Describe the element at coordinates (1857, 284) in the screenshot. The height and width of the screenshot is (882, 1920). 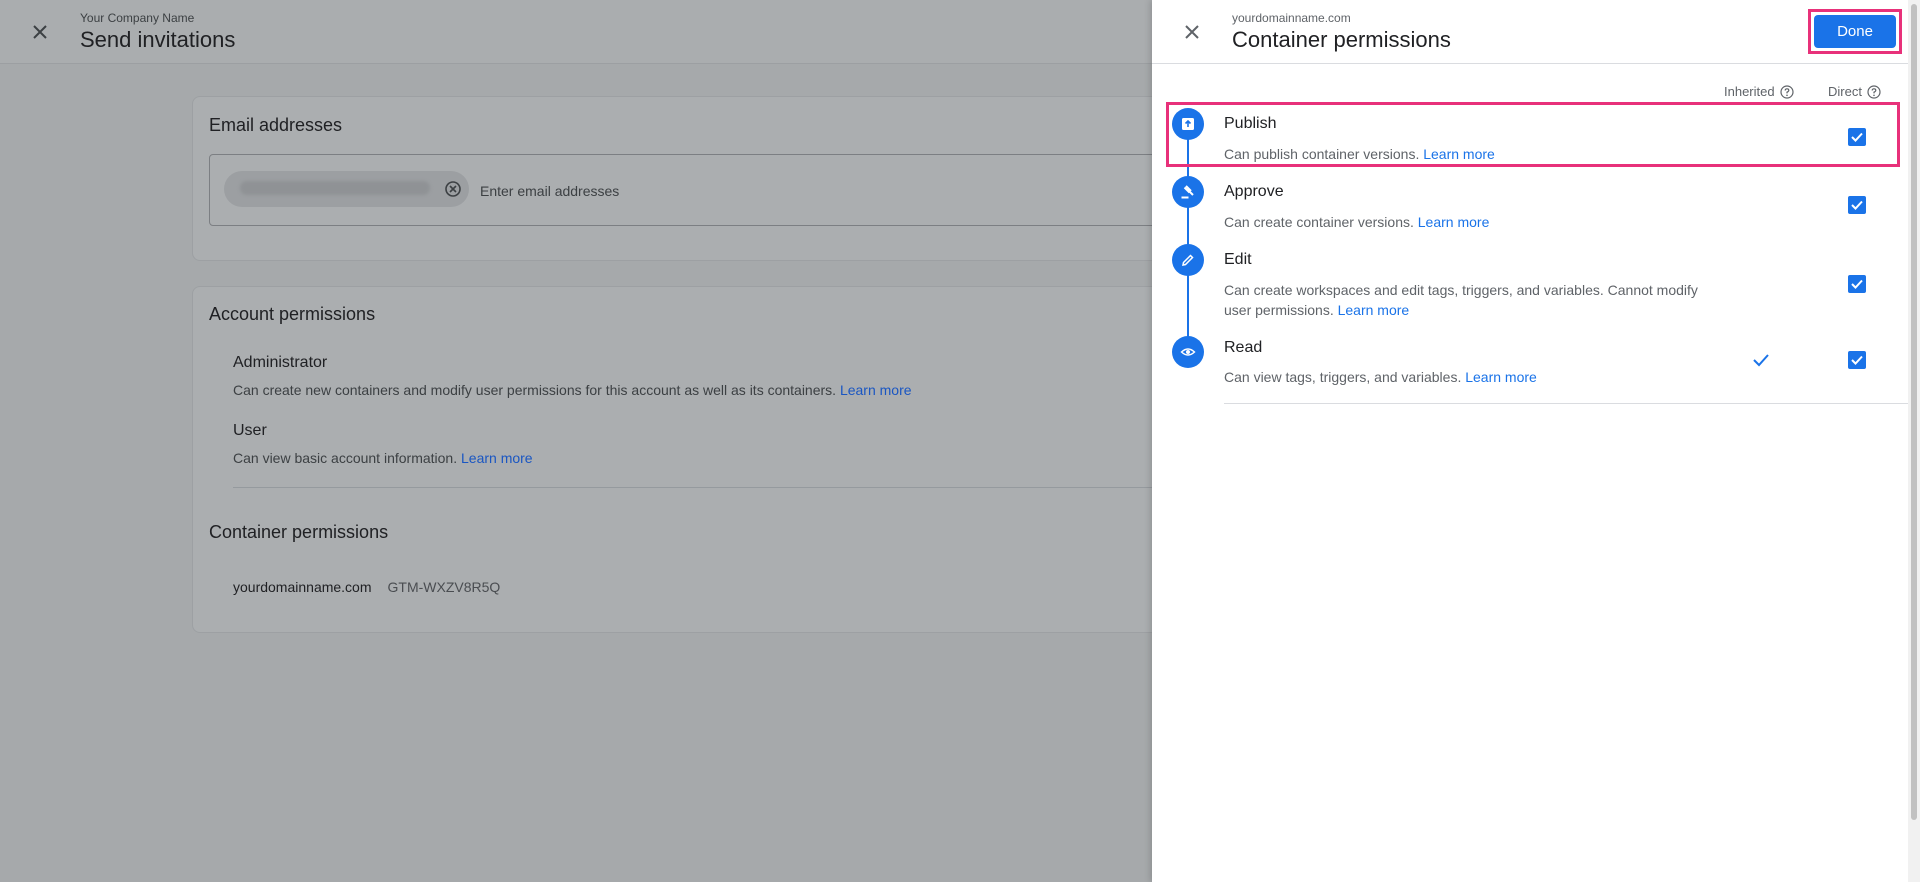
I see `direct-checkbox-edit` at that location.